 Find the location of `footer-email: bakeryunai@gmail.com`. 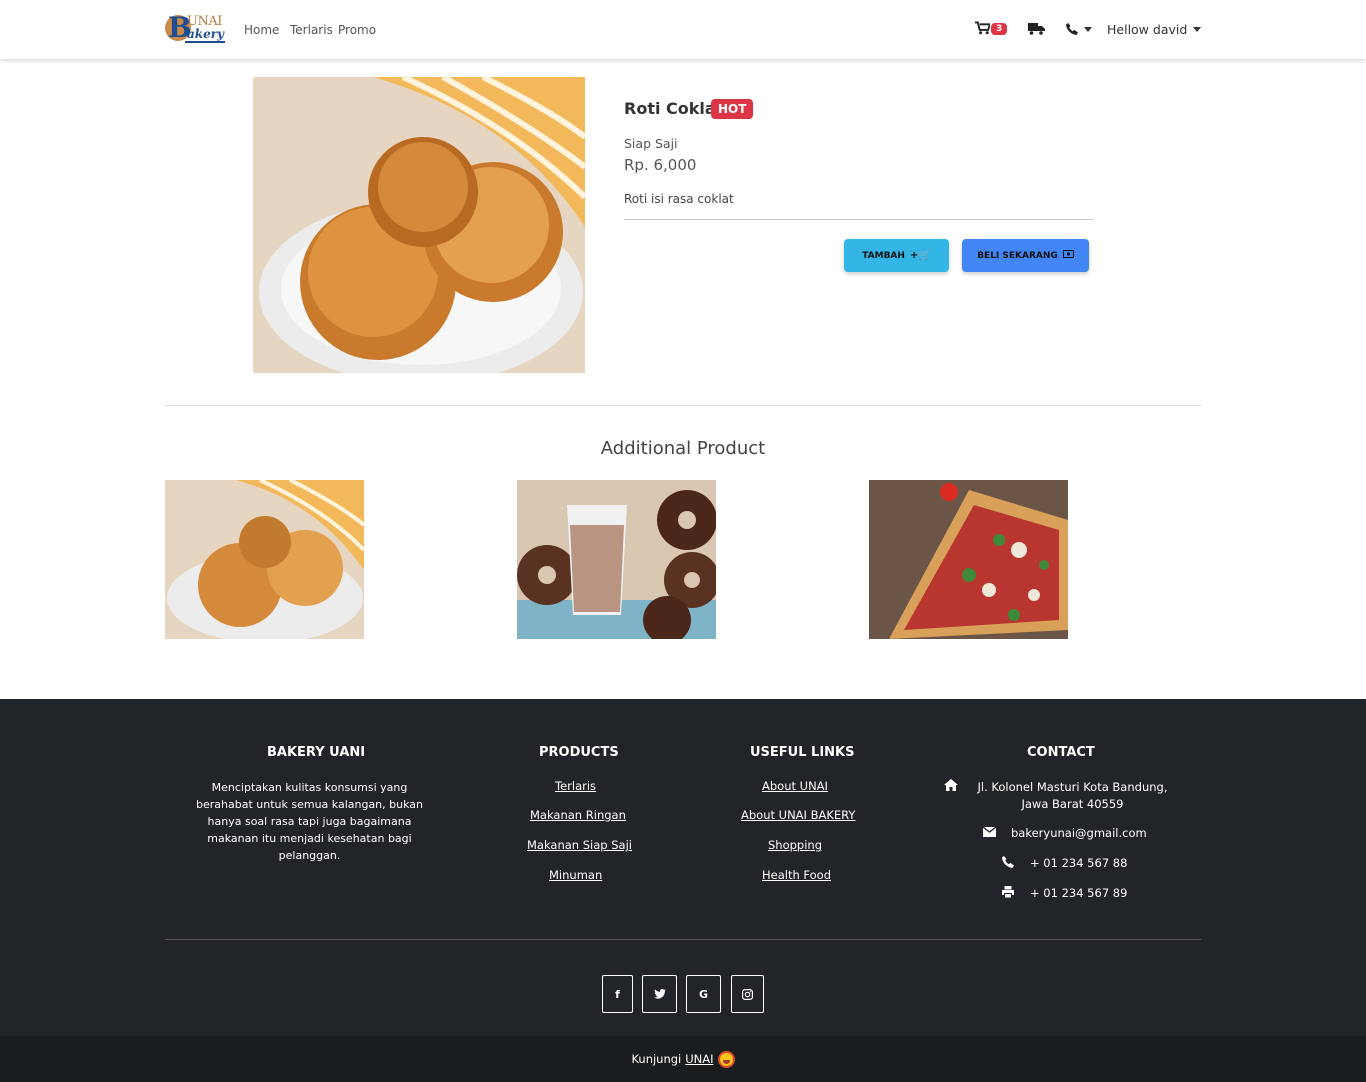

footer-email: bakeryunai@gmail.com is located at coordinates (1079, 833).